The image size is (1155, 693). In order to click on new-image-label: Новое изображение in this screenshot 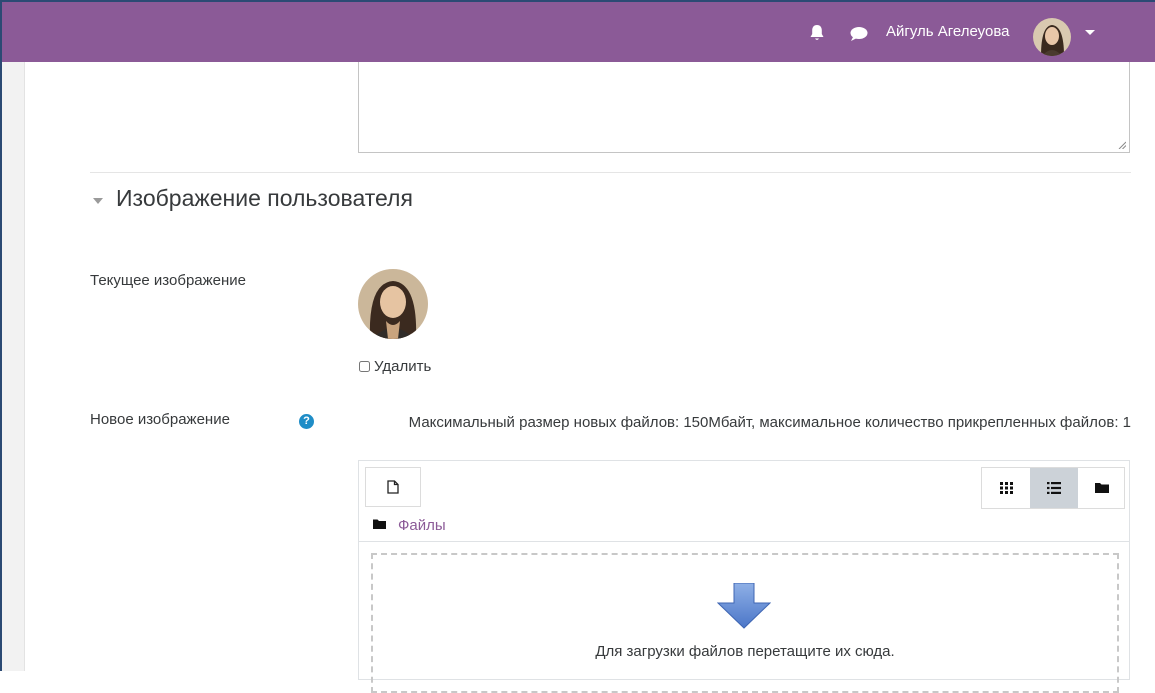, I will do `click(160, 419)`.